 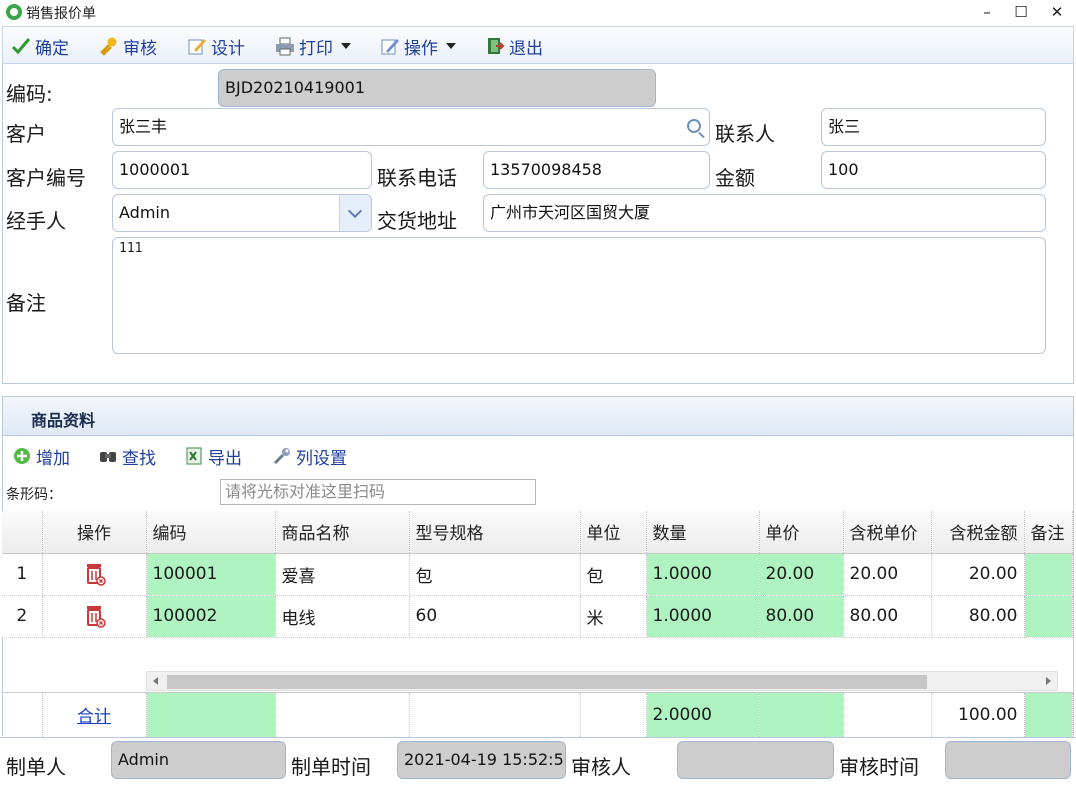 I want to click on operate-button: 操作, so click(x=418, y=47).